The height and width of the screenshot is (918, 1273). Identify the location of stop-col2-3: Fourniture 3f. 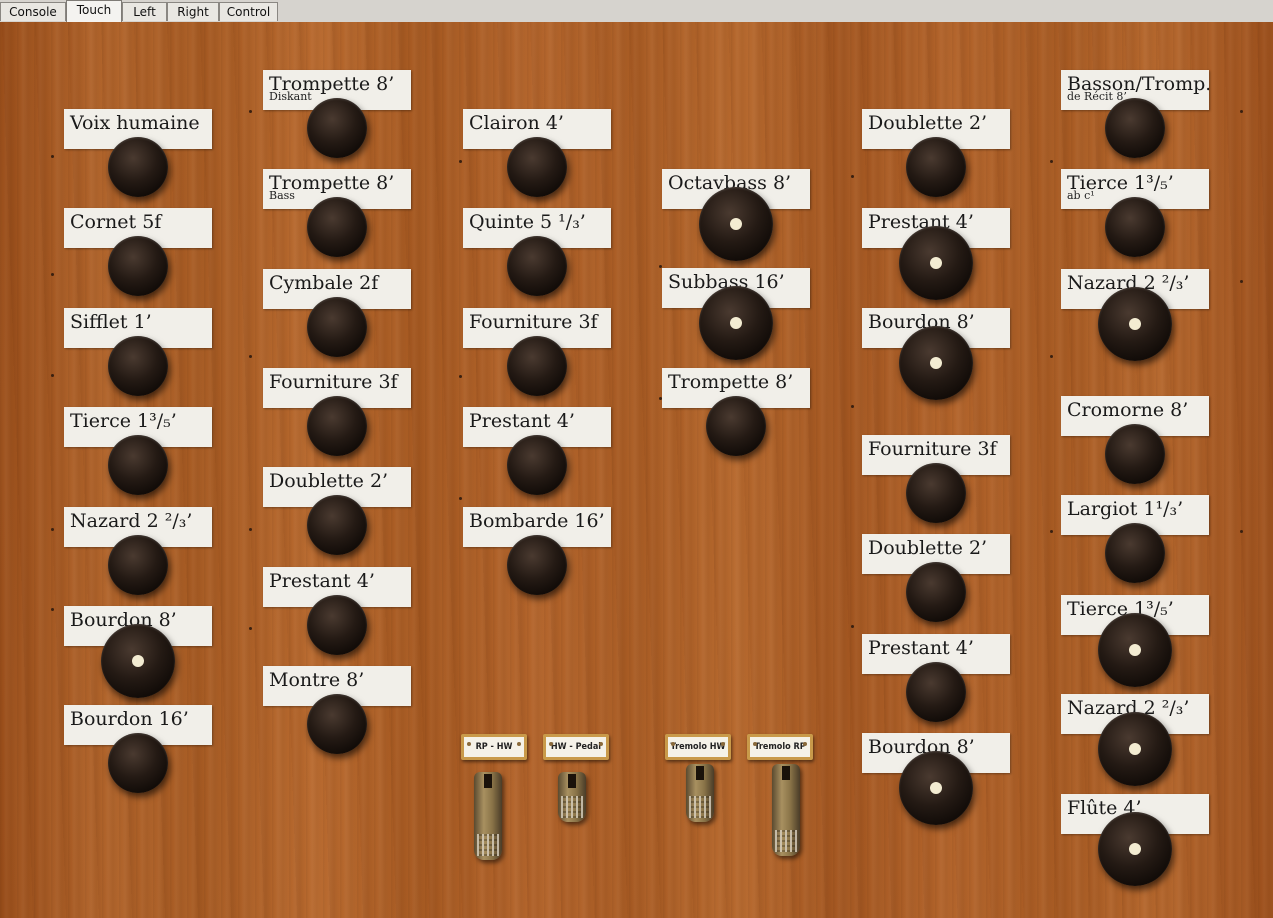
(337, 412).